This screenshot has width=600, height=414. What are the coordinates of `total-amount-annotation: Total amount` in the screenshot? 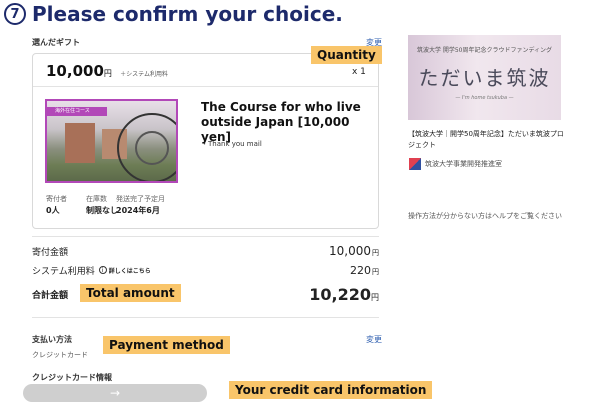 It's located at (130, 293).